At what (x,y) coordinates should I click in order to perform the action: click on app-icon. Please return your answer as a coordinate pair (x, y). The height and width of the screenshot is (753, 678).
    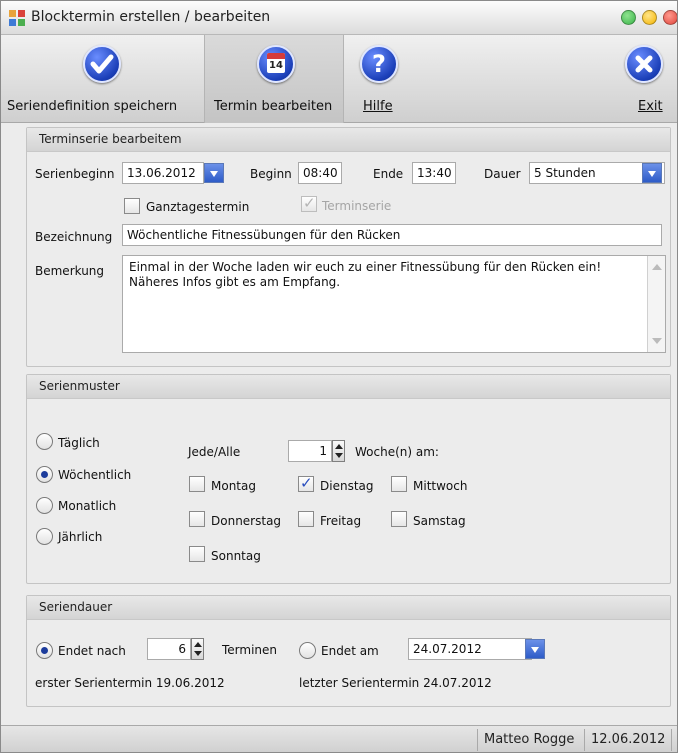
    Looking at the image, I should click on (17, 18).